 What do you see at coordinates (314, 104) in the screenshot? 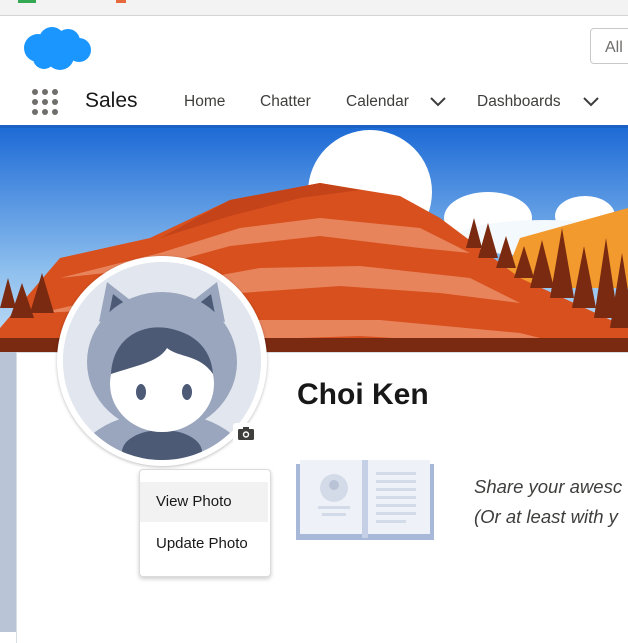
I see `app-nav-bar: Sales Home Chatter Calendar Dashboards` at bounding box center [314, 104].